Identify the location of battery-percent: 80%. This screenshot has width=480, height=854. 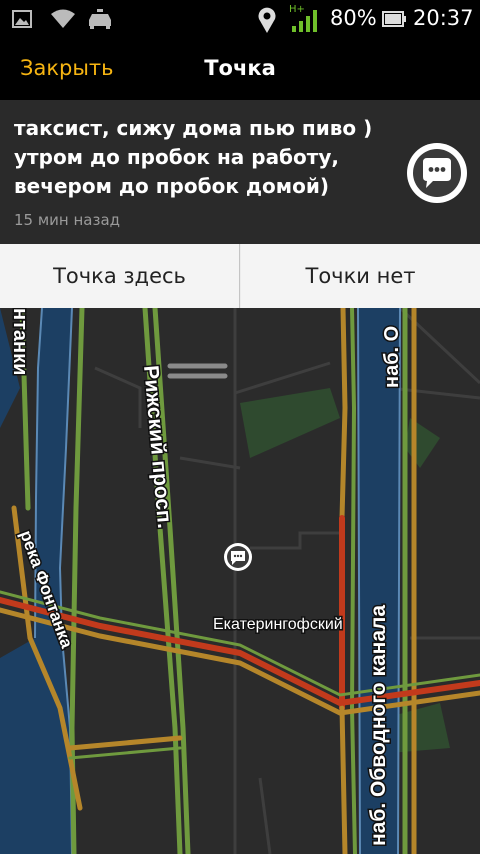
(353, 18).